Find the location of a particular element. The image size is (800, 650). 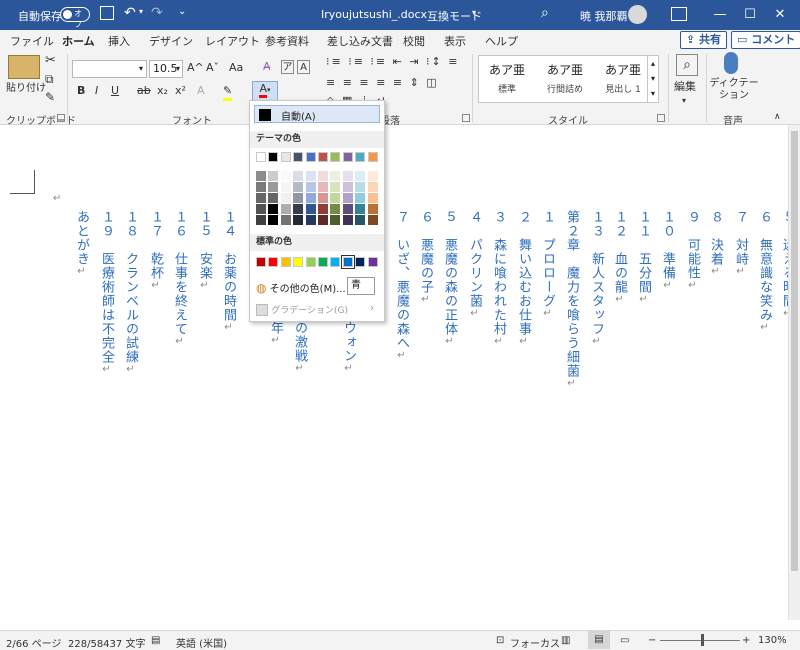

redo-icon: ↷ is located at coordinates (157, 13).